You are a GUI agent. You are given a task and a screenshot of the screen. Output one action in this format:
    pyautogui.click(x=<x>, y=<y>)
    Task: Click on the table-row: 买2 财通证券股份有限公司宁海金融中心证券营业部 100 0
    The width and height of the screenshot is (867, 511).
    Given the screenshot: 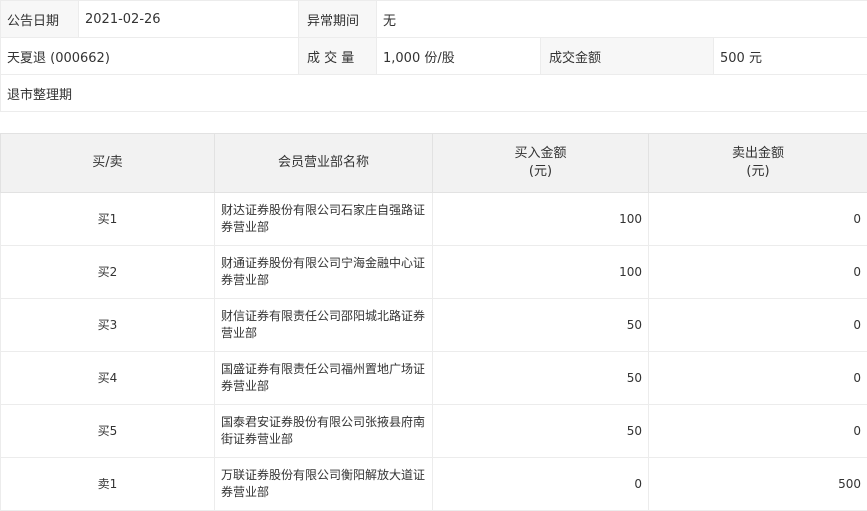 What is the action you would take?
    pyautogui.click(x=434, y=272)
    